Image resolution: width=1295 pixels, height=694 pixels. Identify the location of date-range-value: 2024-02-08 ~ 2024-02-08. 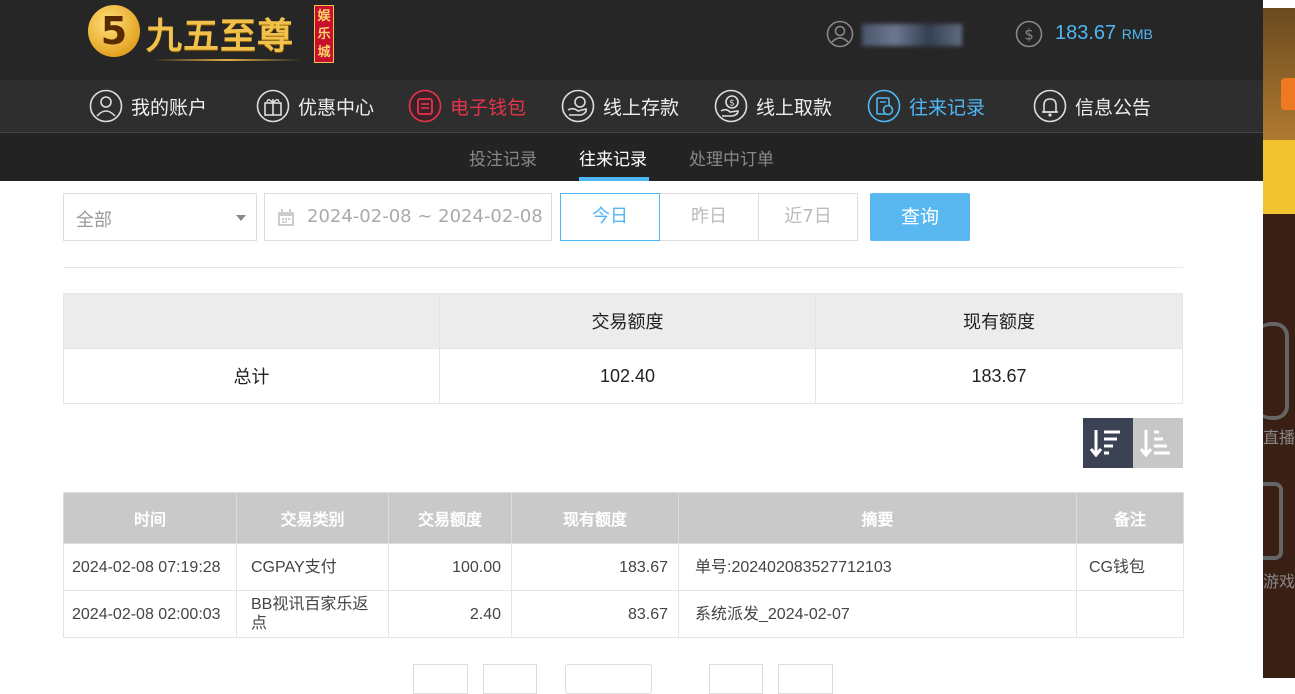
(425, 216).